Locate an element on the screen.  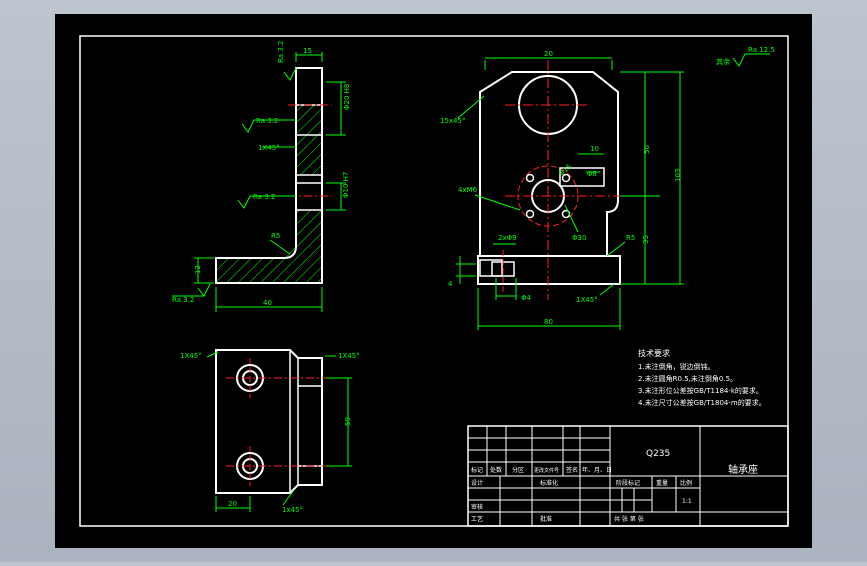
dim-top-50: 50 is located at coordinates (348, 421).